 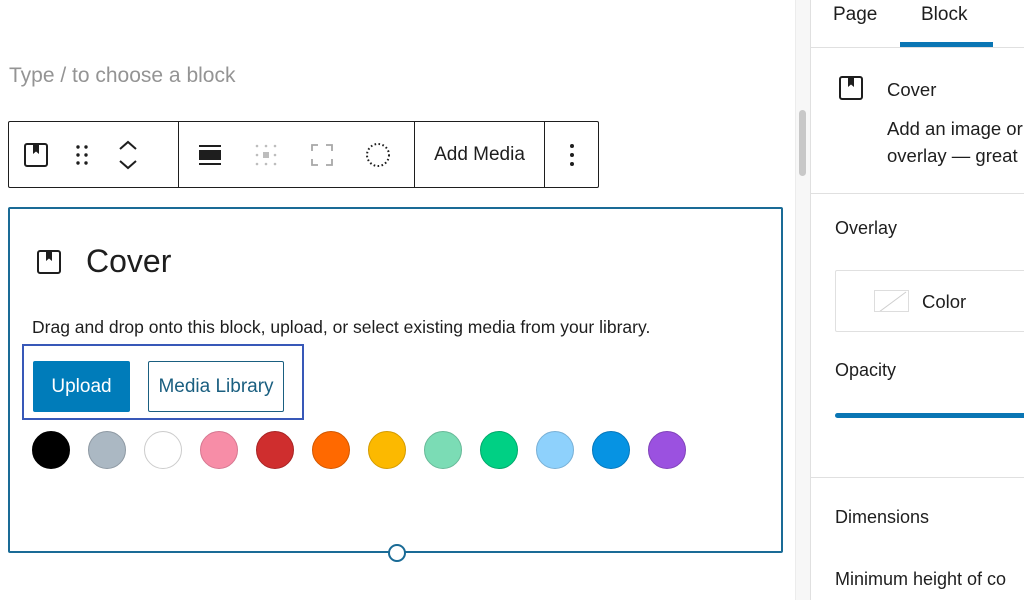 I want to click on color-swatch-light-green-cyan, so click(x=443, y=450).